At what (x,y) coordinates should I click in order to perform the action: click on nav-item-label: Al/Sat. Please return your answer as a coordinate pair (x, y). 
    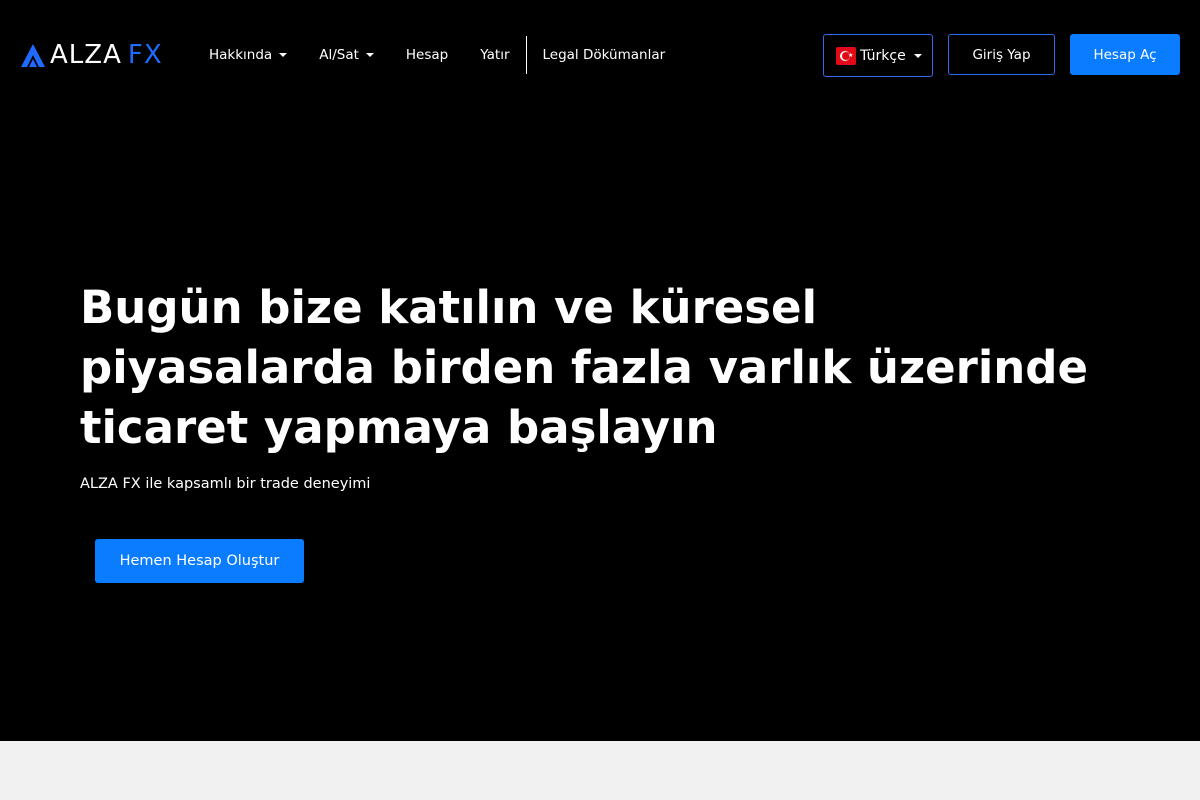
    Looking at the image, I should click on (339, 55).